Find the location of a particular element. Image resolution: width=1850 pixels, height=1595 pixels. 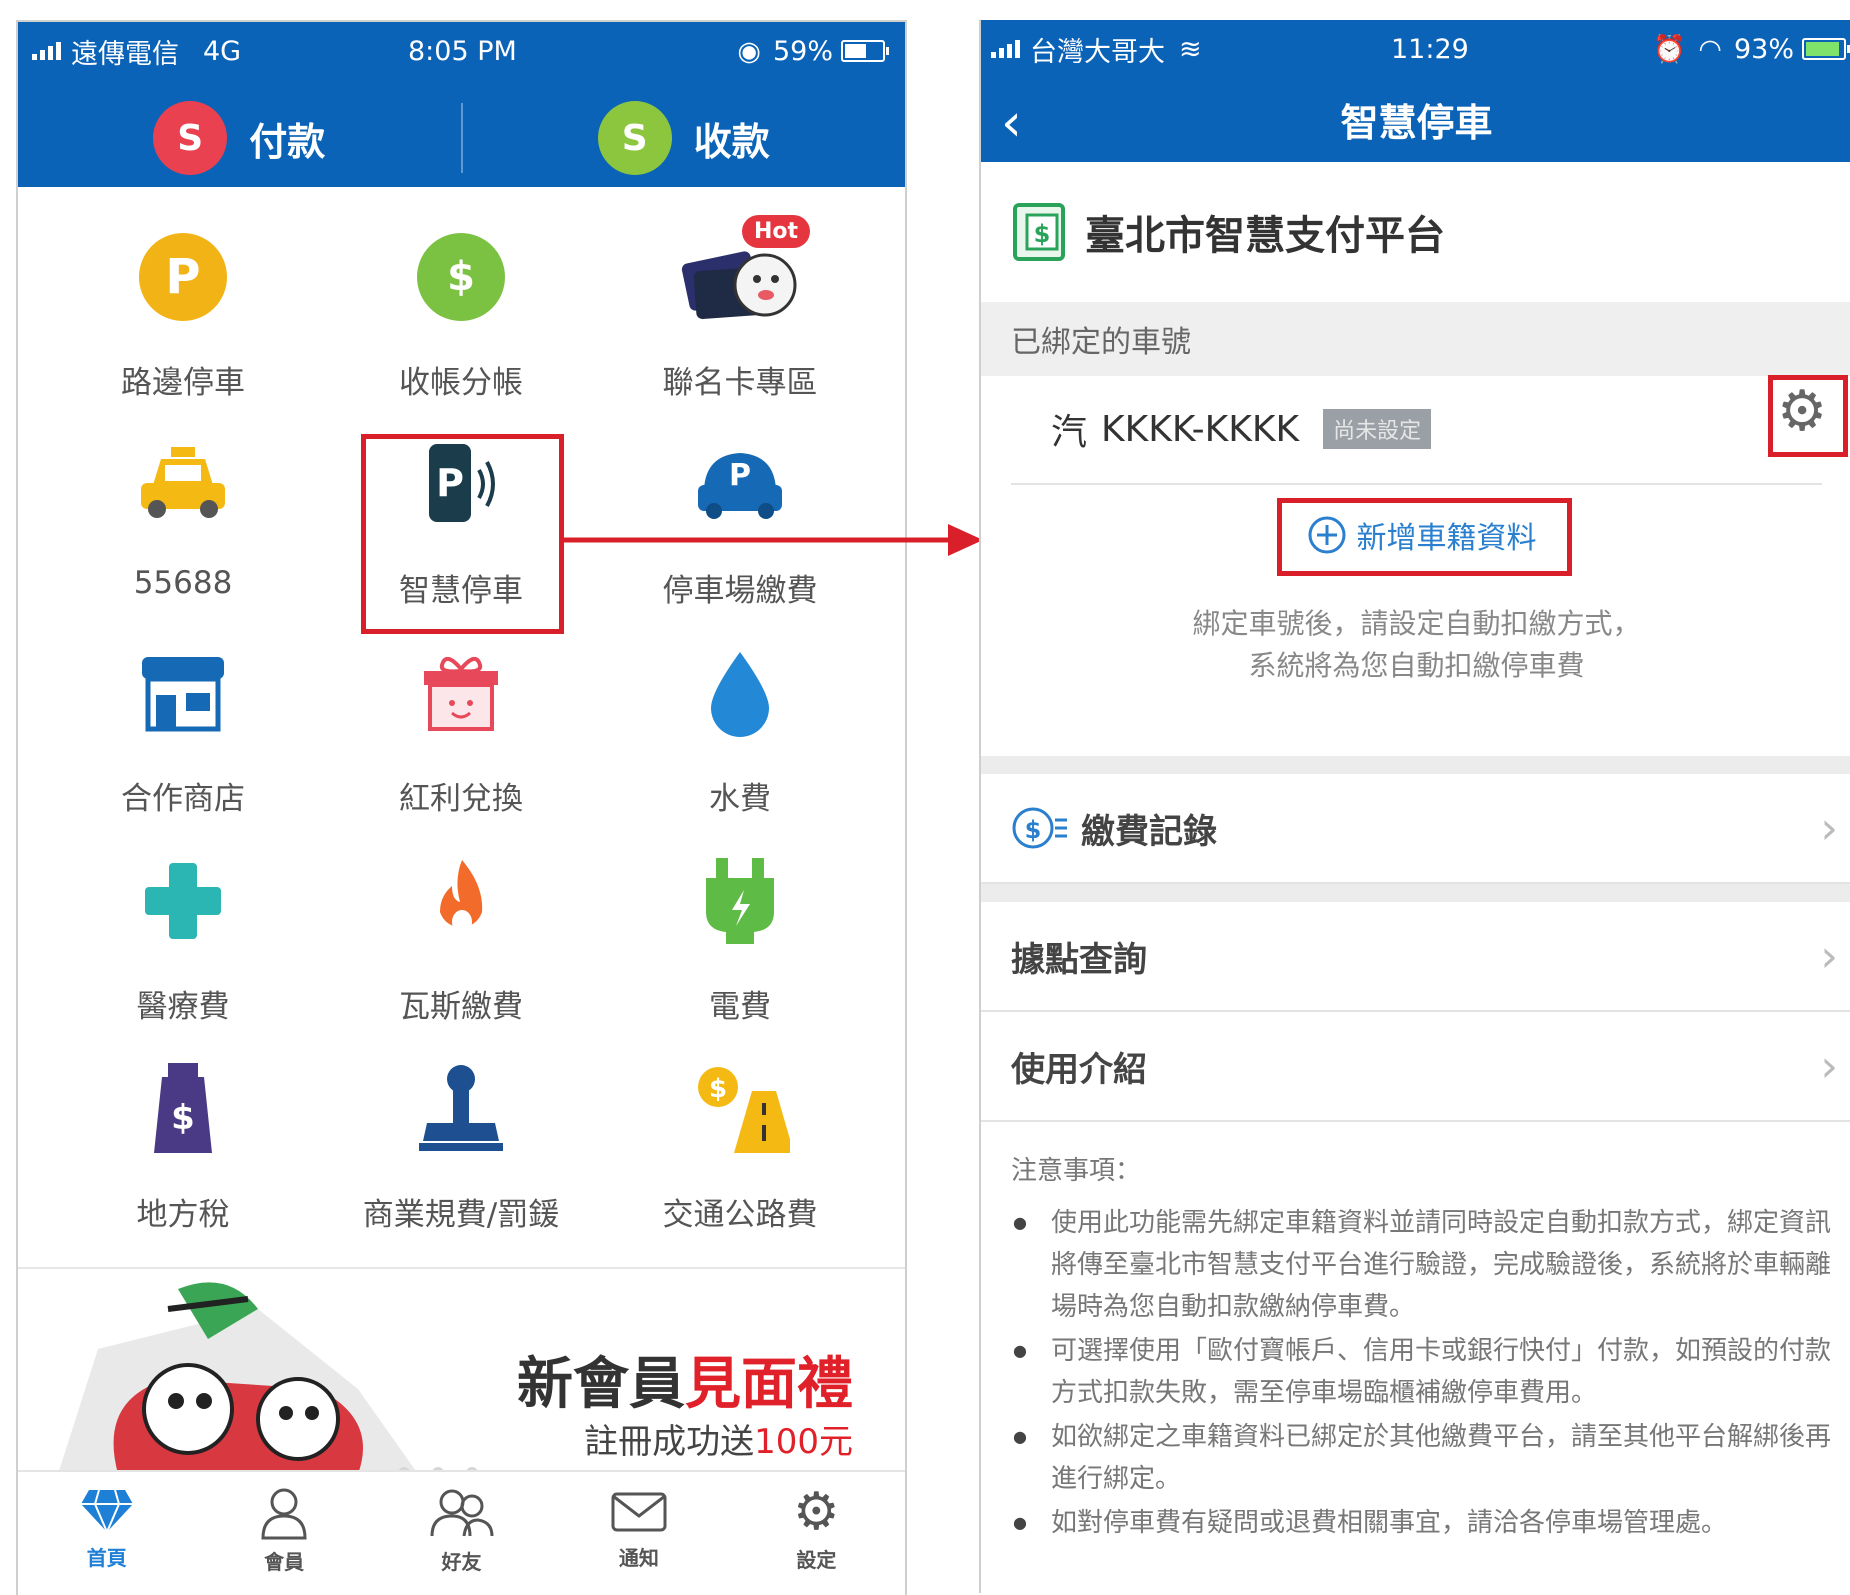

grid-item-business-fee: 商業規費/罰鍰 is located at coordinates (461, 1149).